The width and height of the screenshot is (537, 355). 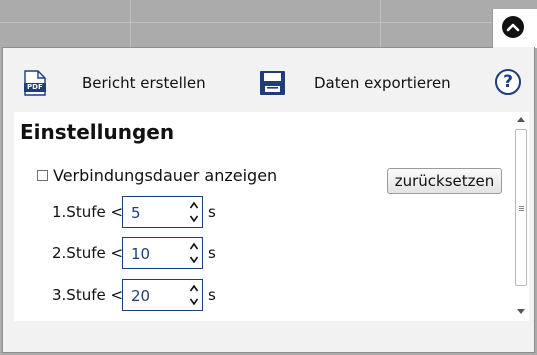 I want to click on pdf-icon: PDF, so click(x=35, y=83).